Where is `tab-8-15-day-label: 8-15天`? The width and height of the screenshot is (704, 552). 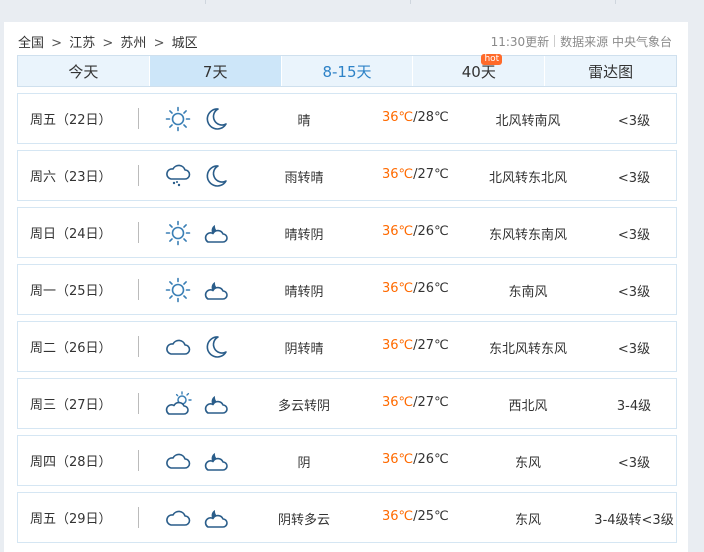
tab-8-15-day-label: 8-15天 is located at coordinates (347, 71).